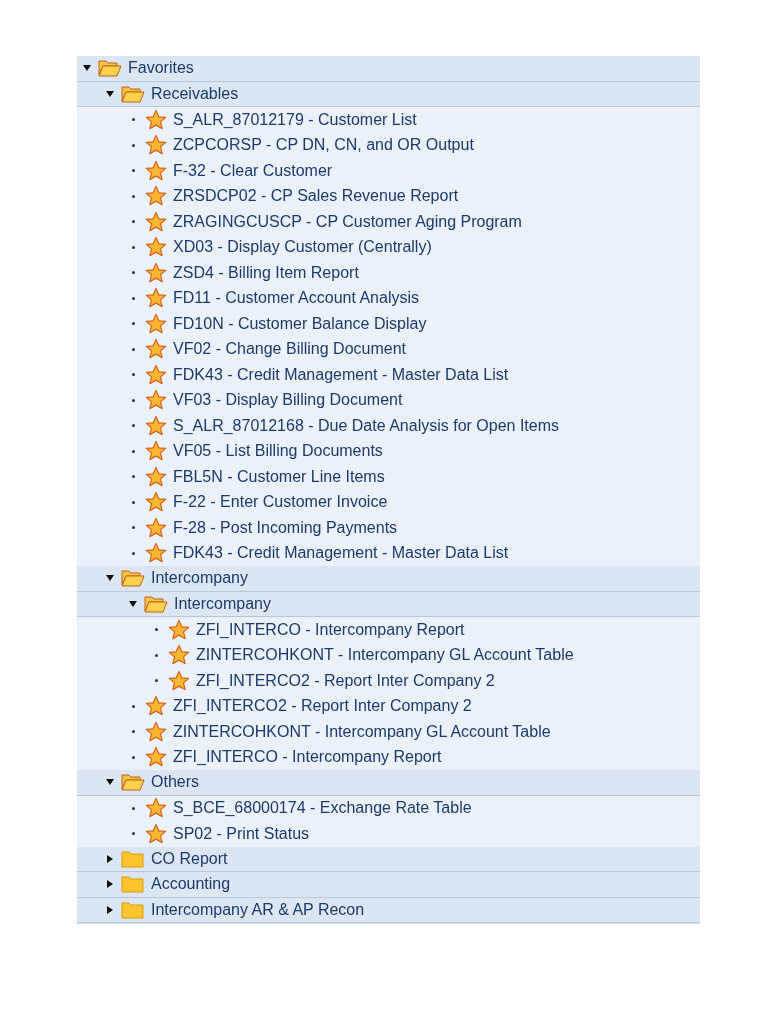 The image size is (768, 1024). Describe the element at coordinates (195, 93) in the screenshot. I see `folder-label: Receivables` at that location.